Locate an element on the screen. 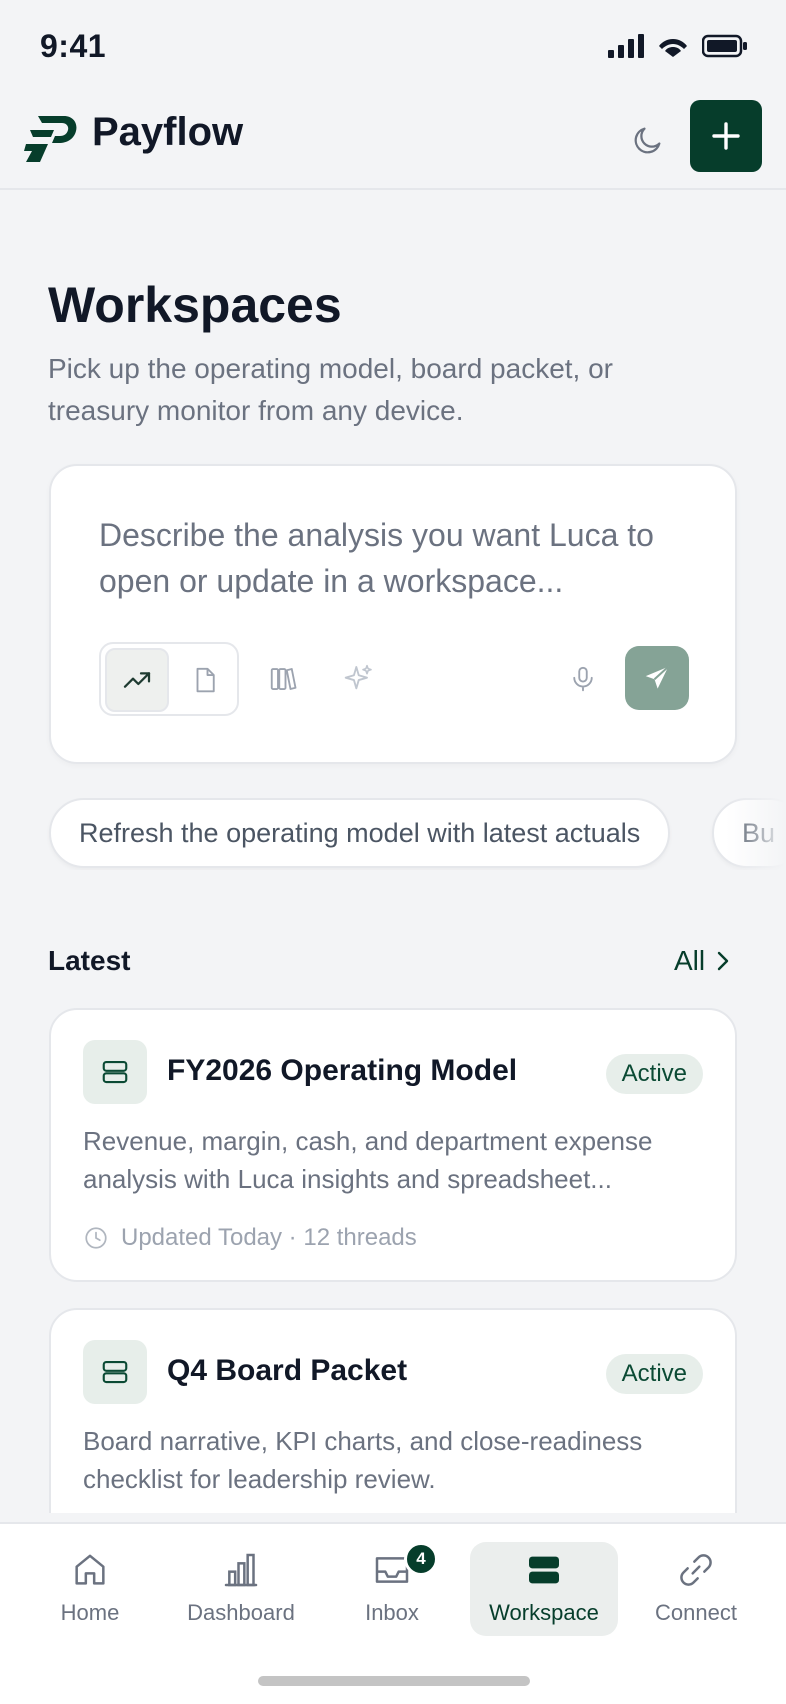 Image resolution: width=786 pixels, height=1704 pixels. clock-icon is located at coordinates (96, 1238).